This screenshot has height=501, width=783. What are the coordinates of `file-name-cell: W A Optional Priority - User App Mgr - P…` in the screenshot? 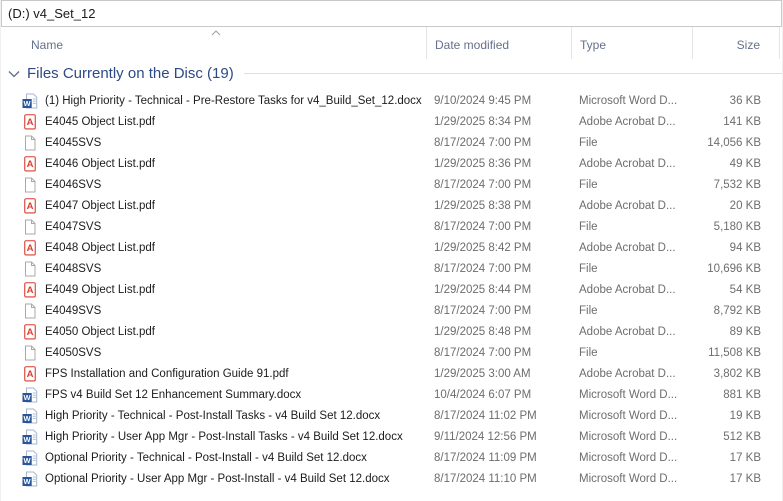 It's located at (213, 479).